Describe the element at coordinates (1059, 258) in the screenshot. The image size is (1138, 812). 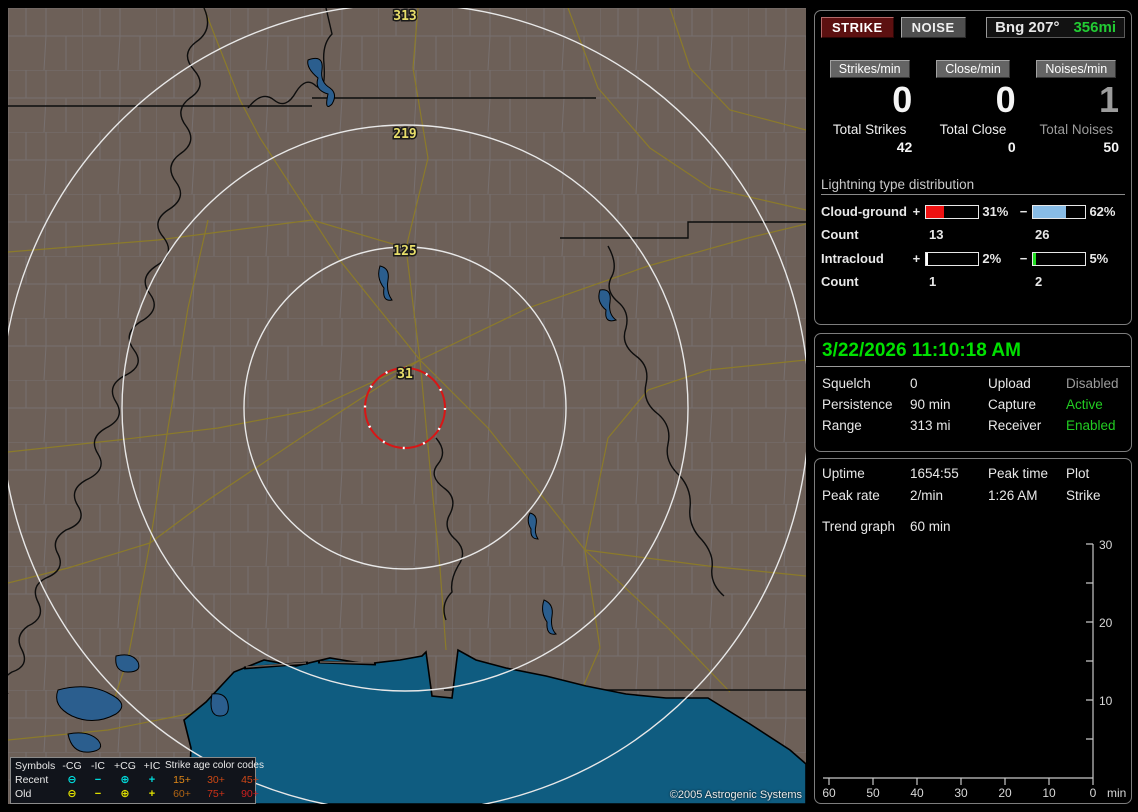
I see `ic-minus-bar` at that location.